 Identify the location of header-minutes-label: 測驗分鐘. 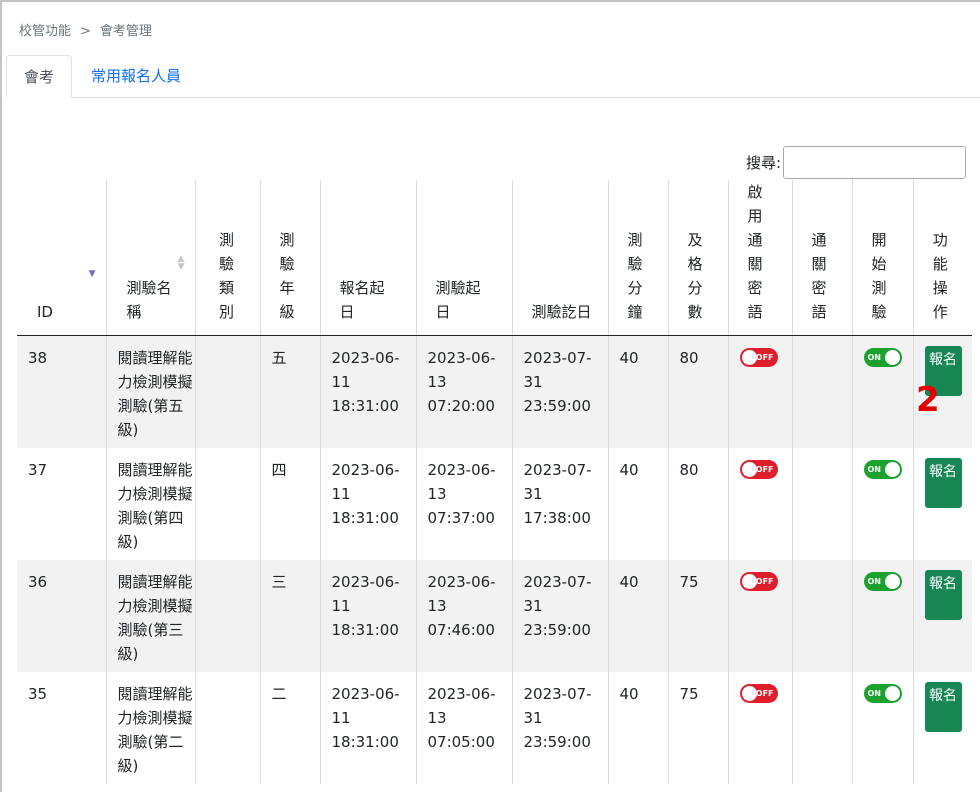
(635, 276).